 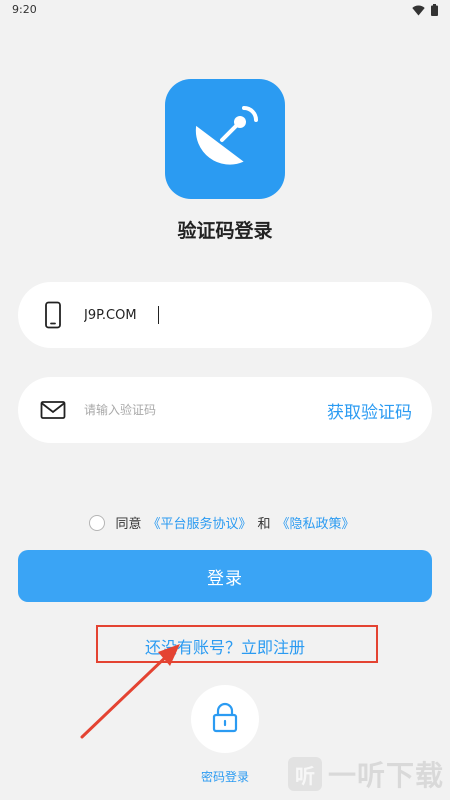 I want to click on watermark: 听 一听下载, so click(x=365, y=774).